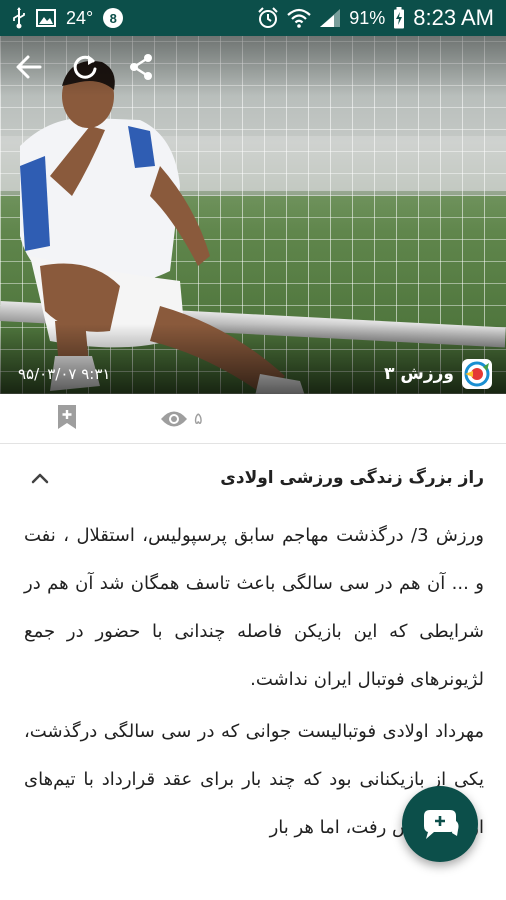 This screenshot has width=506, height=900. I want to click on signal-icon, so click(330, 18).